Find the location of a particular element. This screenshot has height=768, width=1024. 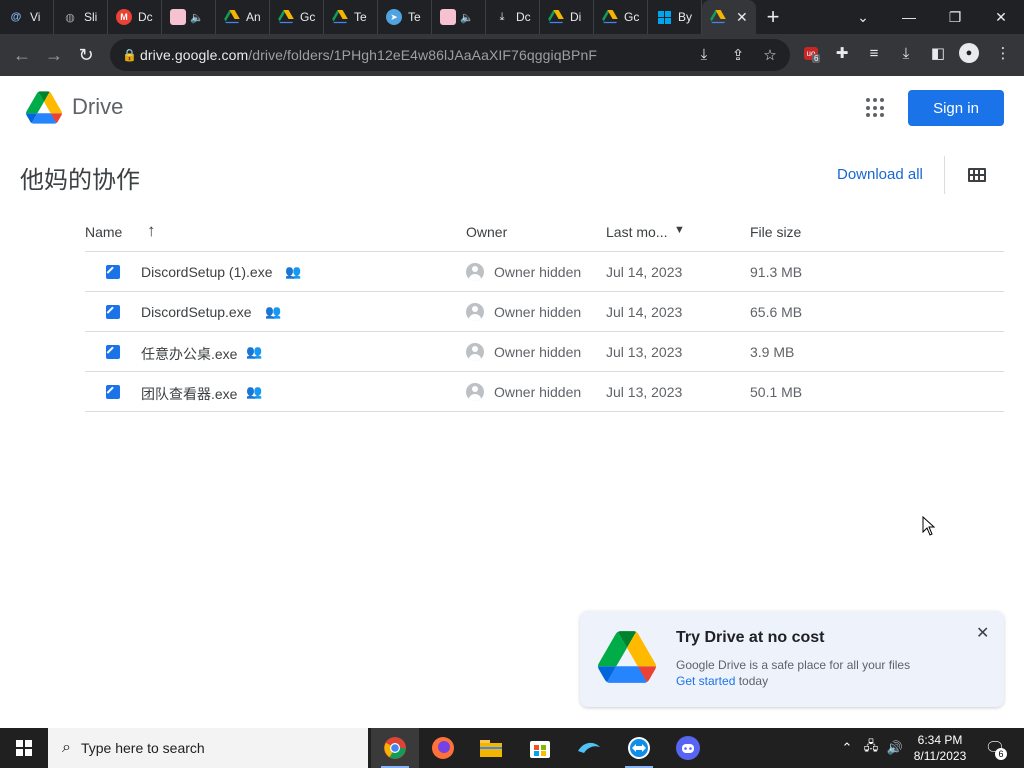

browser-menu-icon: ⋮ is located at coordinates (1003, 53).